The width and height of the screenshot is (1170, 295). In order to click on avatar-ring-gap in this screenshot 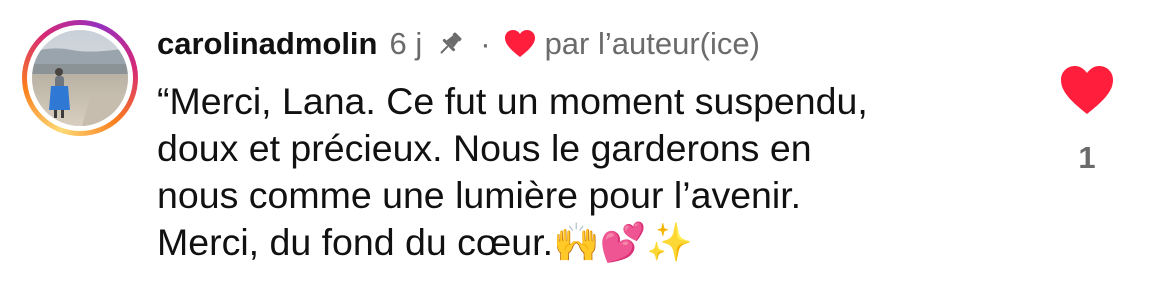, I will do `click(80, 78)`.